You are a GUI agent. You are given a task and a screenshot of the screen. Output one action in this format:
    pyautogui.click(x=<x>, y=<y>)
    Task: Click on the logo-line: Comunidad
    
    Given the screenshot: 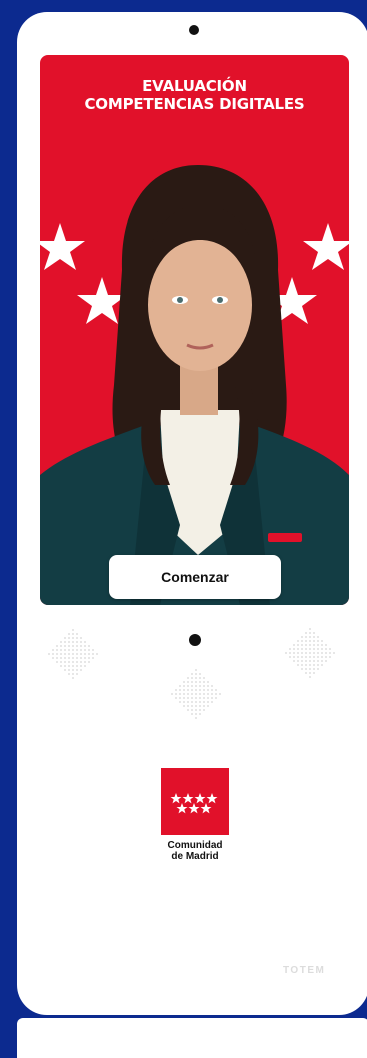 What is the action you would take?
    pyautogui.click(x=195, y=845)
    